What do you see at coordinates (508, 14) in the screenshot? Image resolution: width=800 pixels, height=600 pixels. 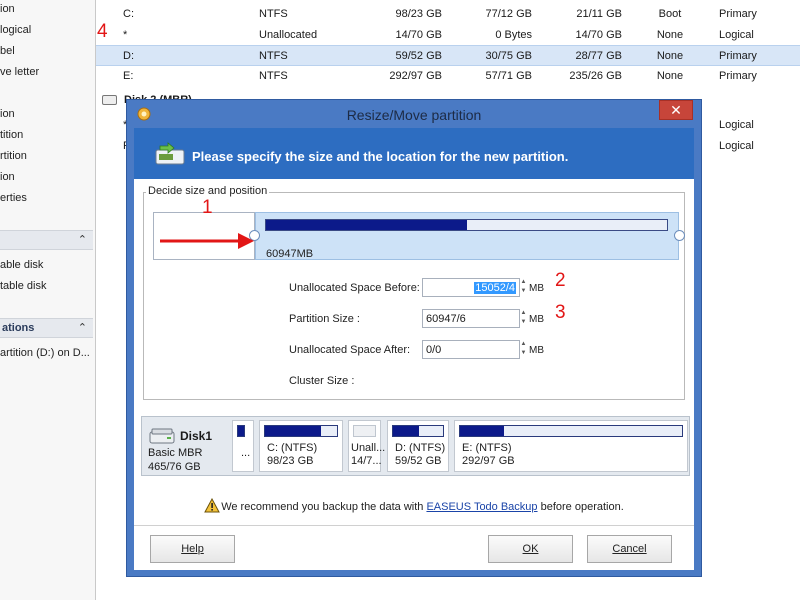 I see `partition-used: 77/12 GB` at bounding box center [508, 14].